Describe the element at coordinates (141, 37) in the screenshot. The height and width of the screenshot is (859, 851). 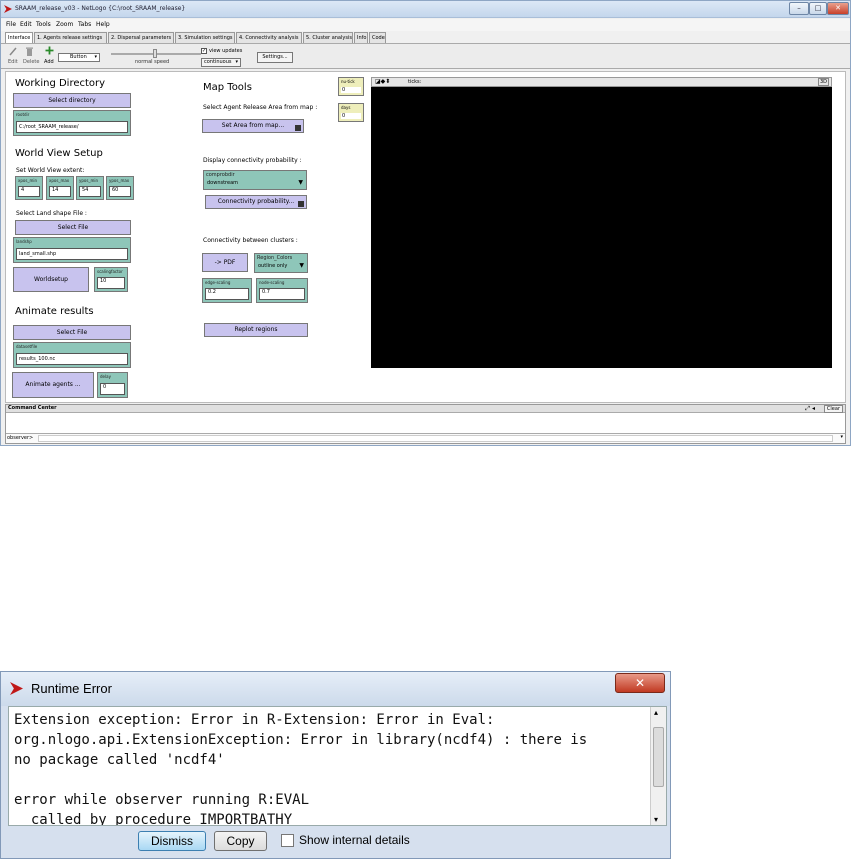
I see `tab-dispersal: 2. Dispersal parameters` at that location.